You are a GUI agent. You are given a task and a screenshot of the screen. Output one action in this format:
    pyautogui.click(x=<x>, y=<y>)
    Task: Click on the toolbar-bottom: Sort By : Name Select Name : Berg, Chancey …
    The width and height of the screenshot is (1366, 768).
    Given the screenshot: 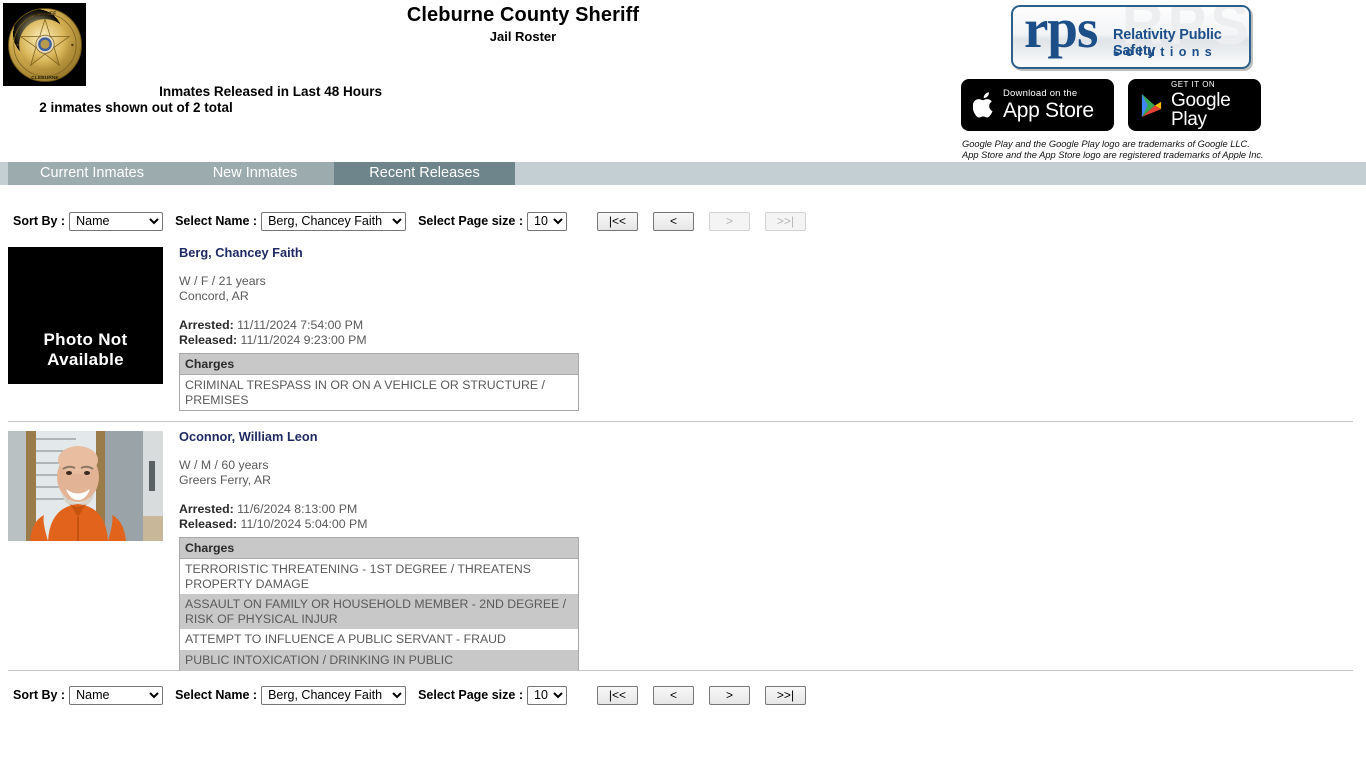 What is the action you would take?
    pyautogui.click(x=683, y=695)
    